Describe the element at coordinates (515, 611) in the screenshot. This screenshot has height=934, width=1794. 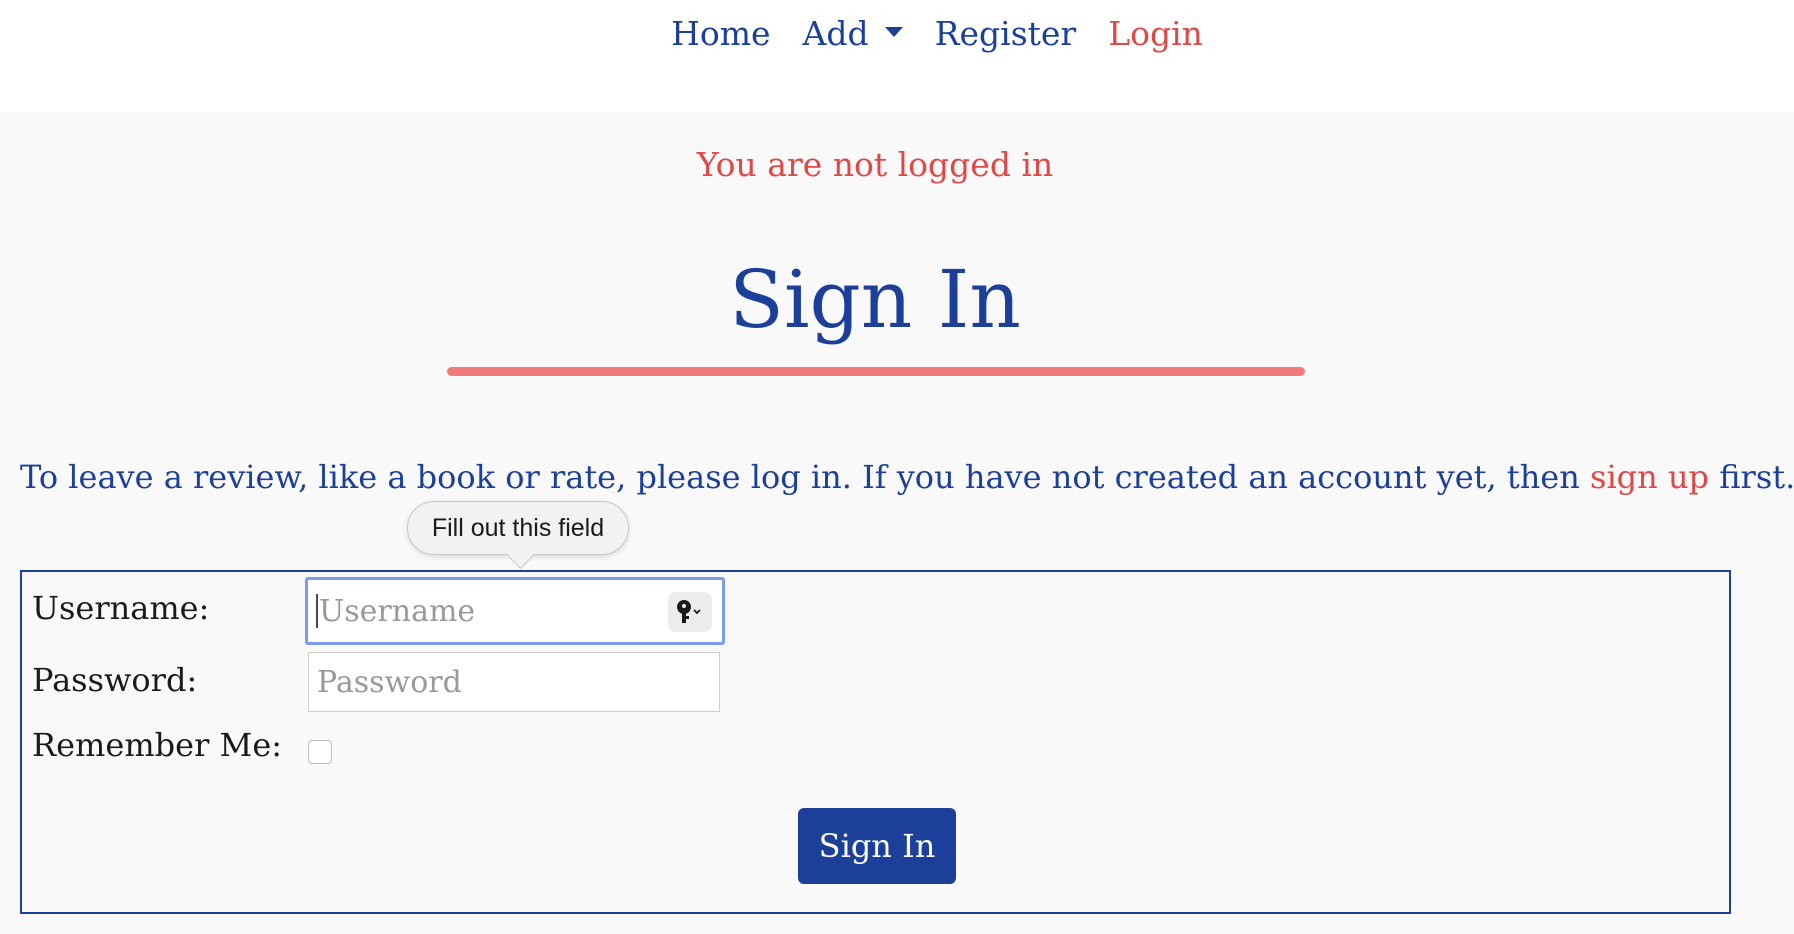
I see `username-input: Username` at that location.